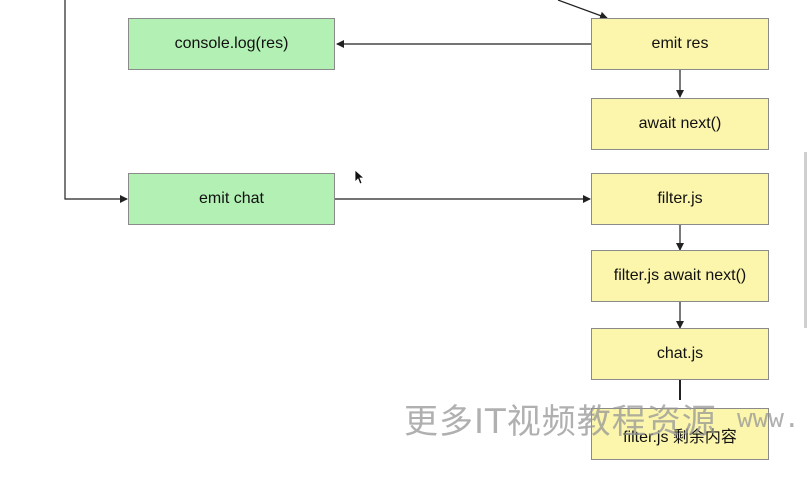 The image size is (807, 490). I want to click on emit-chat-node: emit chat, so click(231, 199).